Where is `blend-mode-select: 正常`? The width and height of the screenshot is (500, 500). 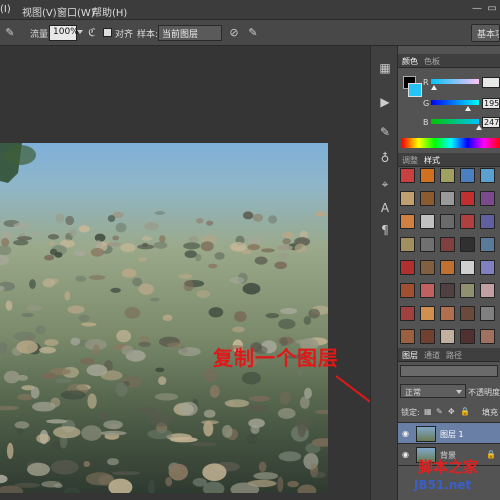
blend-mode-select: 正常 is located at coordinates (433, 391).